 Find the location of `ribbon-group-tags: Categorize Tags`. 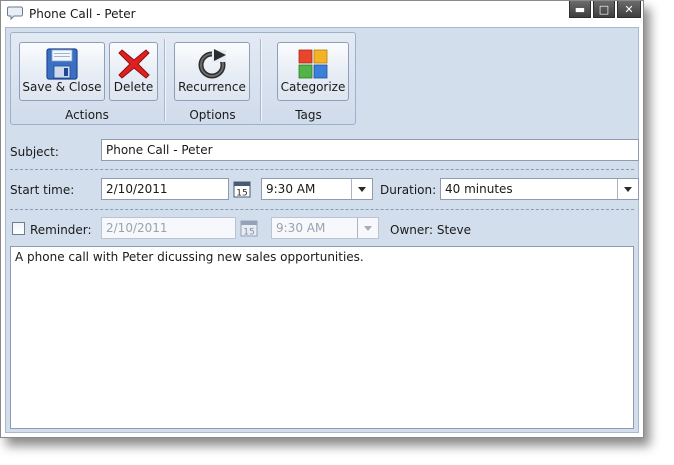

ribbon-group-tags: Categorize Tags is located at coordinates (308, 78).